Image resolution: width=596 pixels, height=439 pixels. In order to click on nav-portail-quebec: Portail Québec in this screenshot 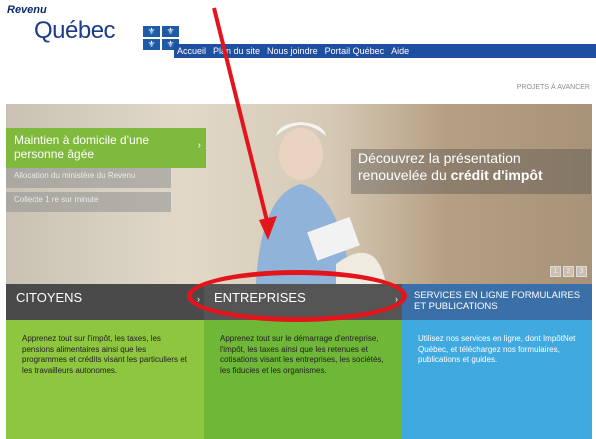, I will do `click(355, 51)`.